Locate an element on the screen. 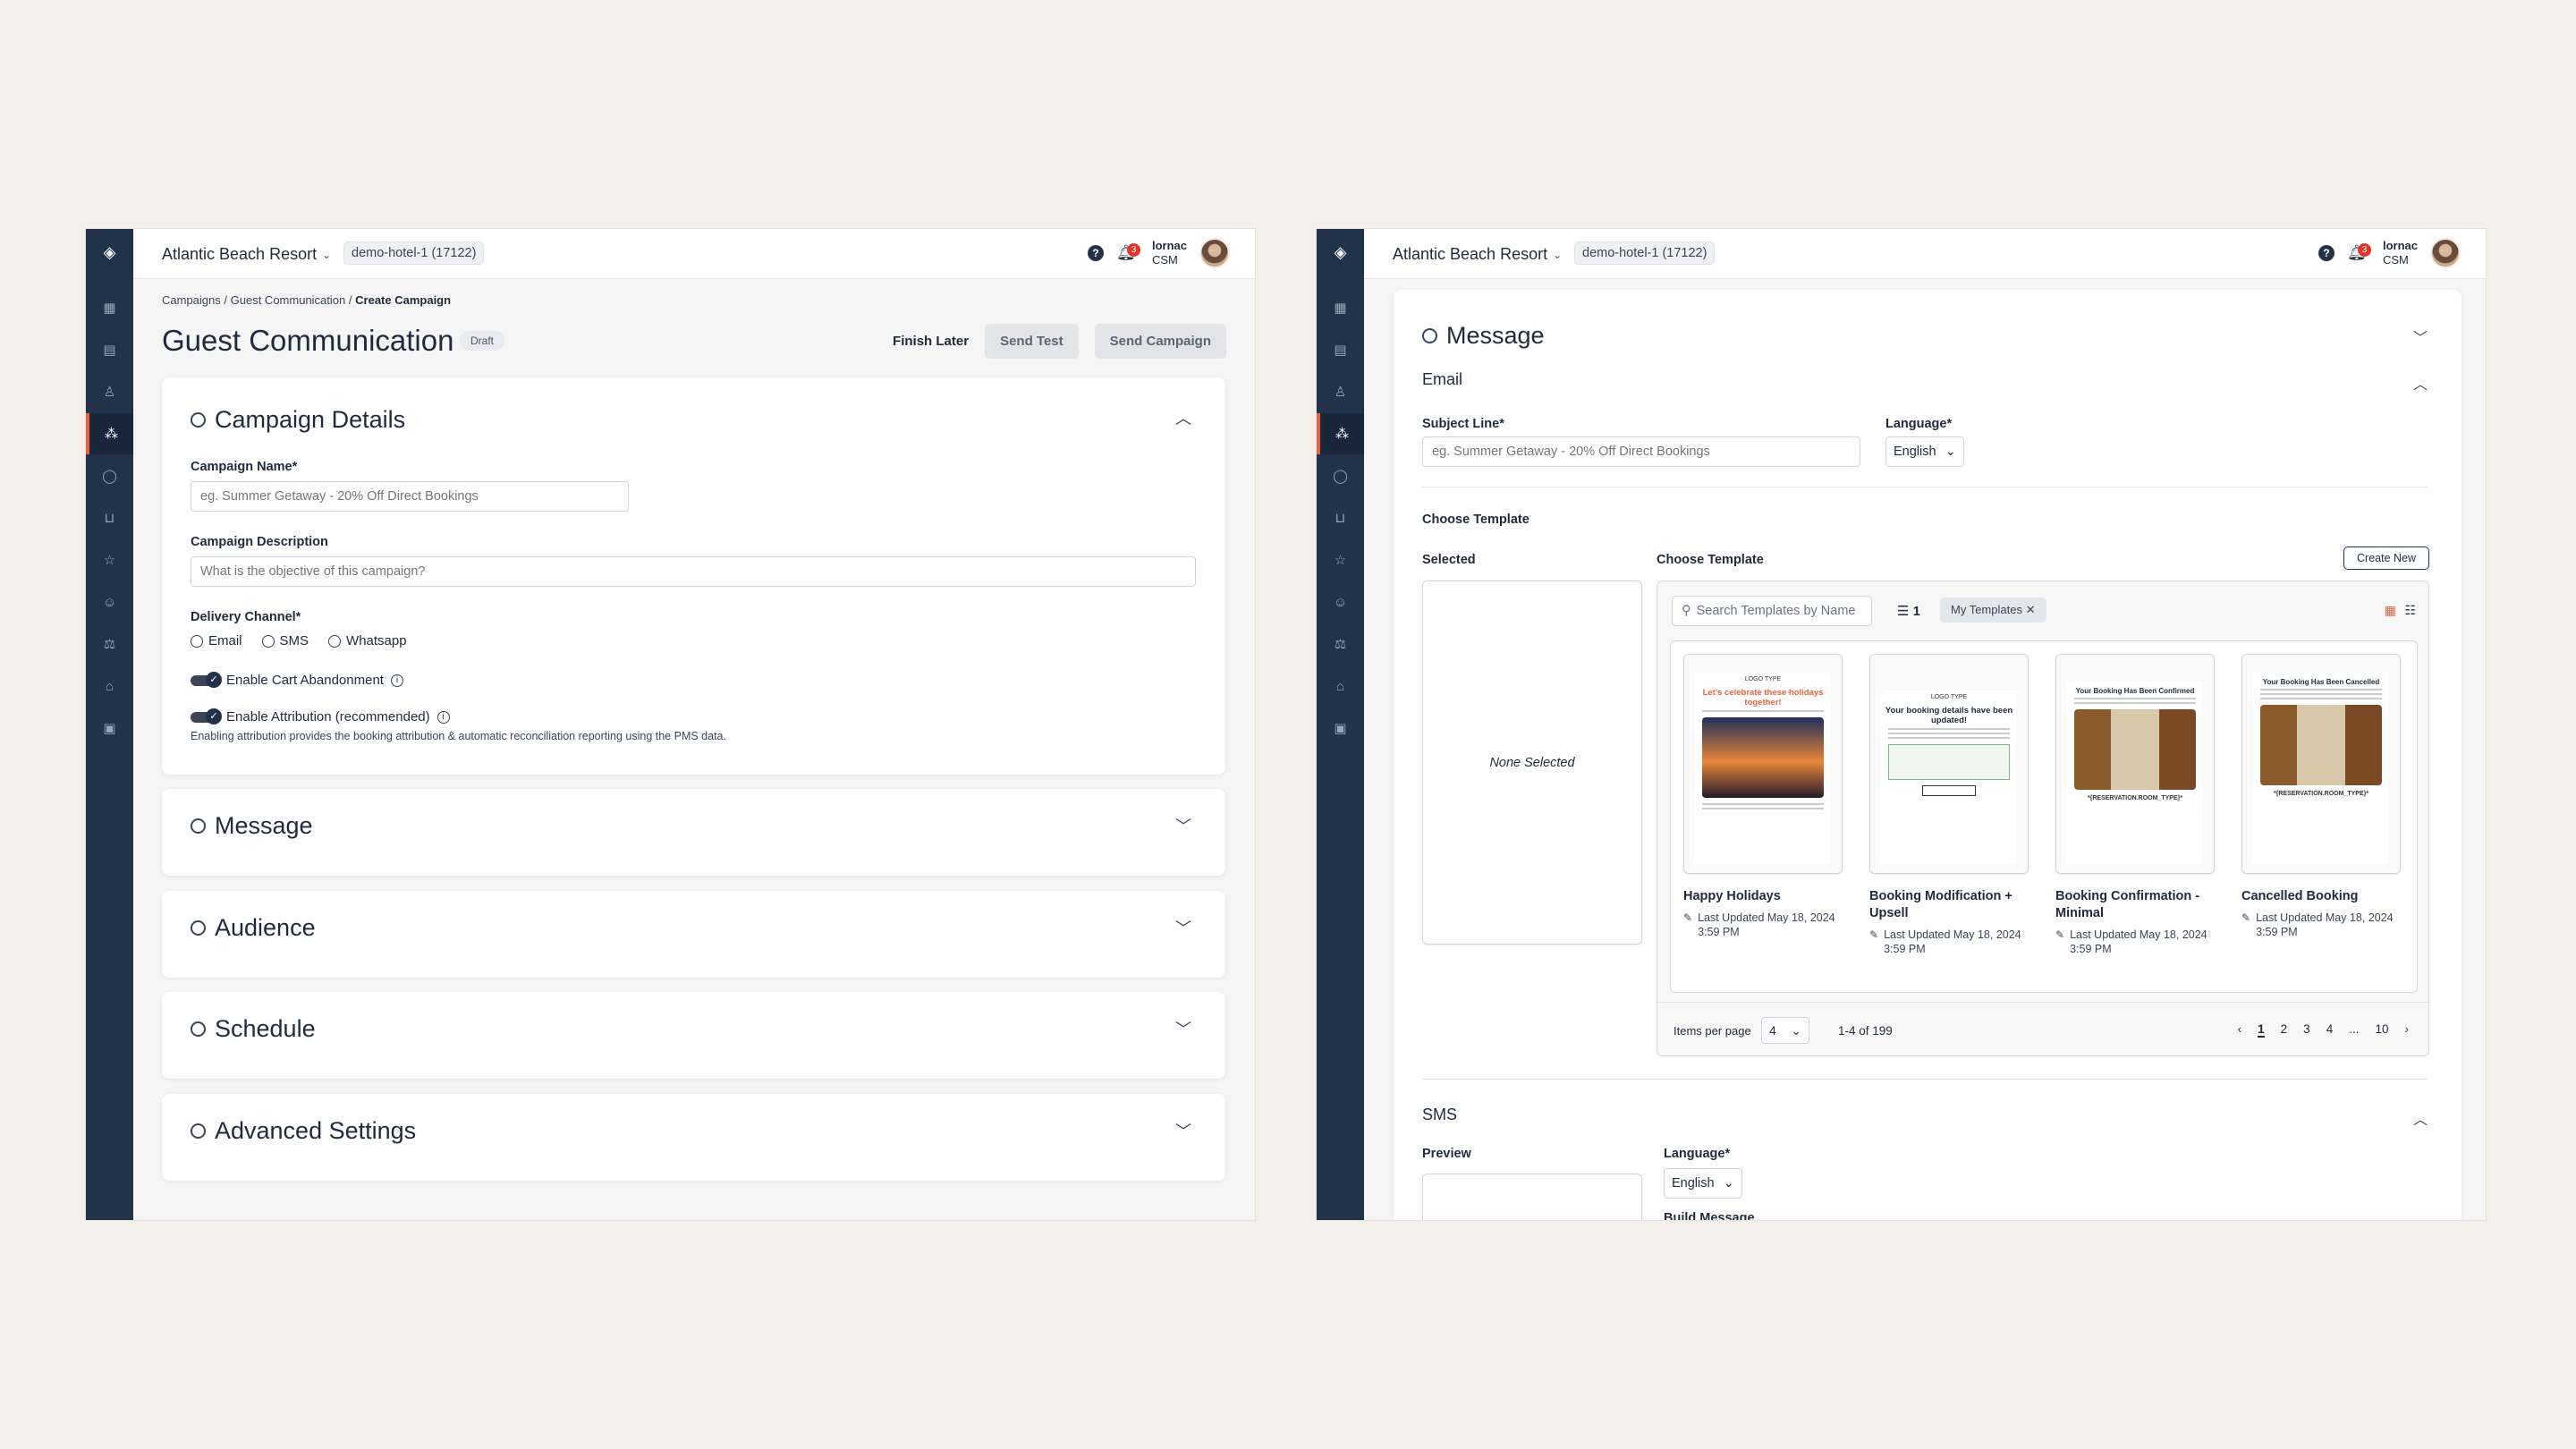 The image size is (2576, 1449). radio-whatsapp: Whatsapp is located at coordinates (367, 640).